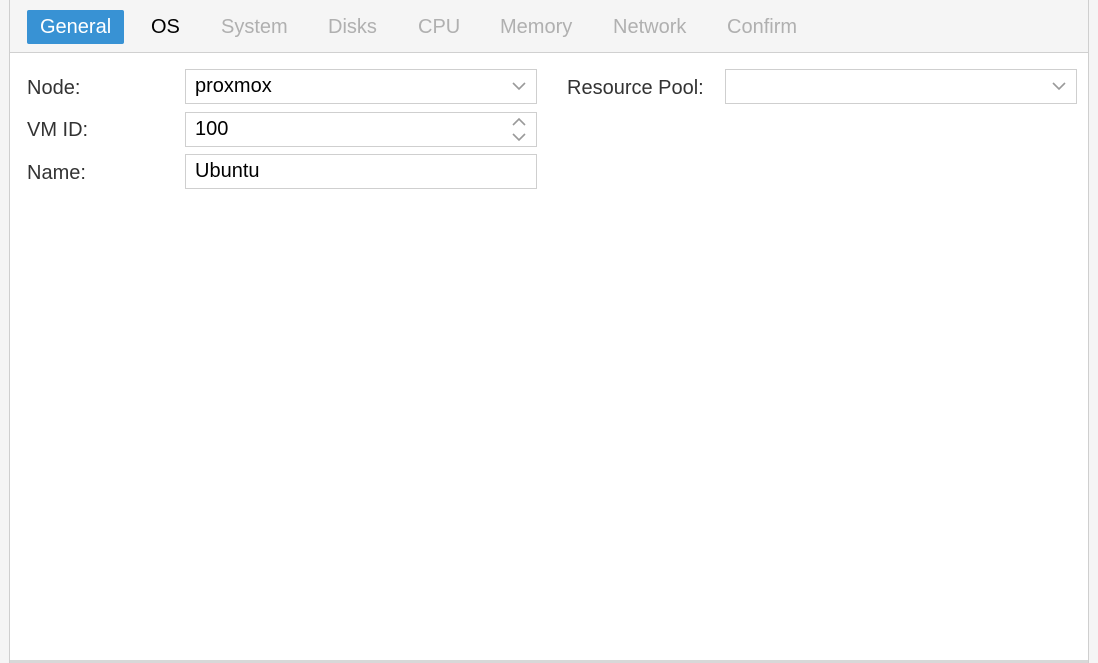  Describe the element at coordinates (254, 27) in the screenshot. I see `tab-system: System` at that location.